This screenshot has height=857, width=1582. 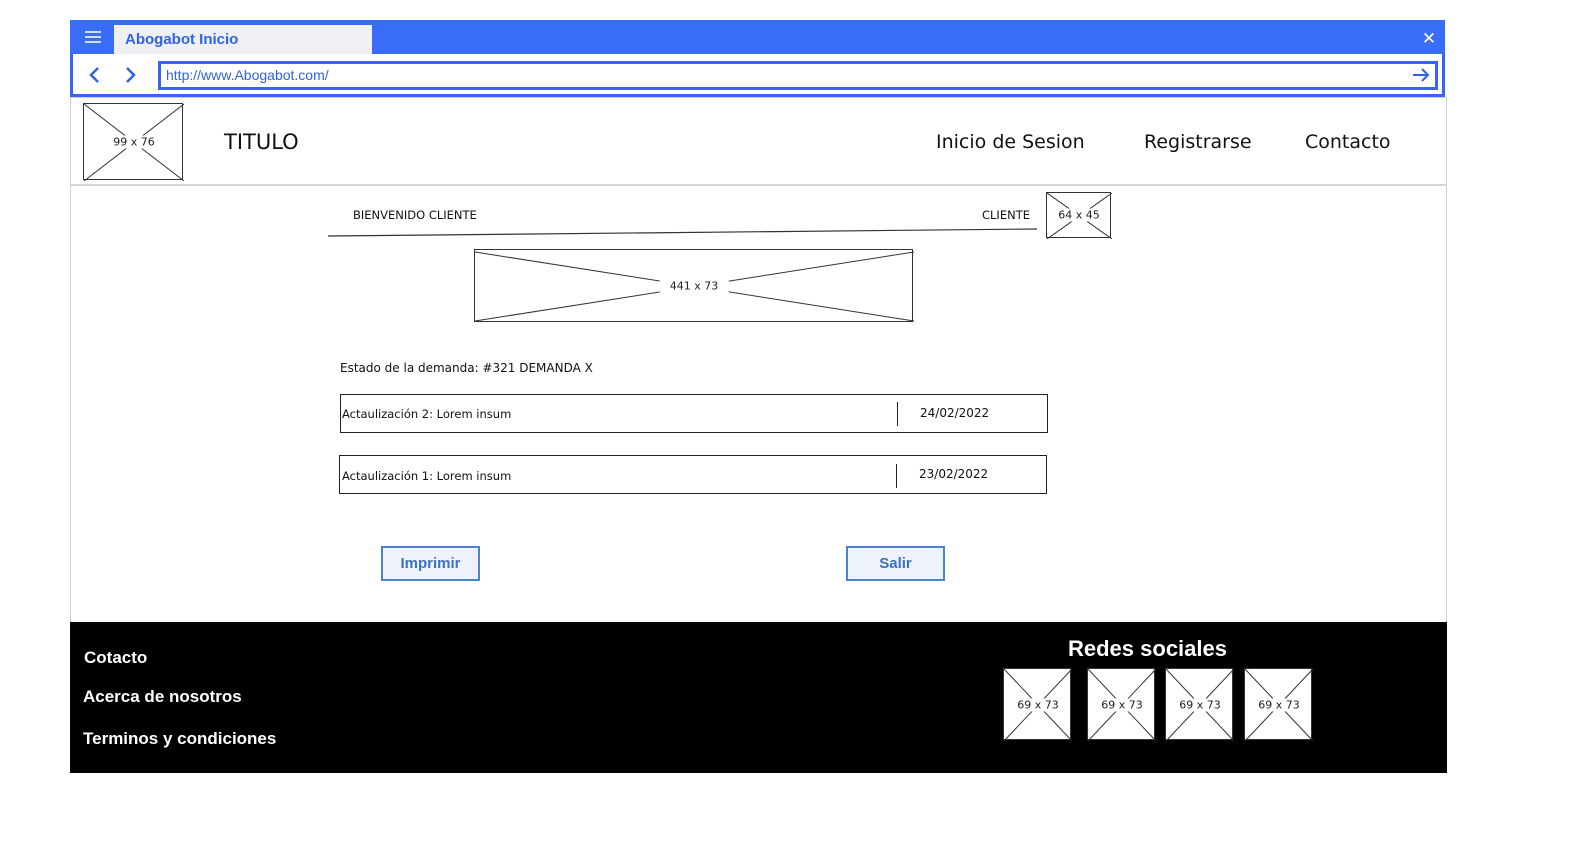 What do you see at coordinates (694, 413) in the screenshot?
I see `update-row: Actaulización 2: Lorem insum 24/02/2022` at bounding box center [694, 413].